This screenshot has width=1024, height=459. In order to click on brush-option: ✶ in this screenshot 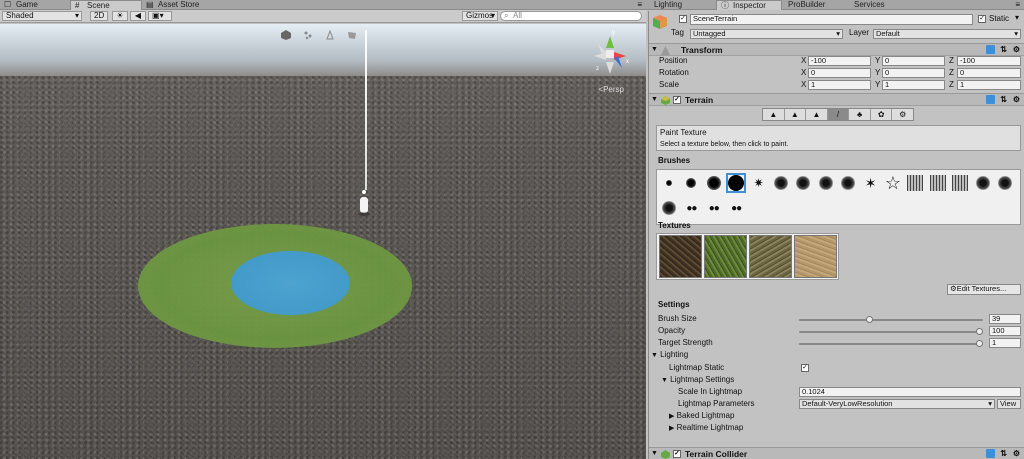, I will do `click(871, 183)`.